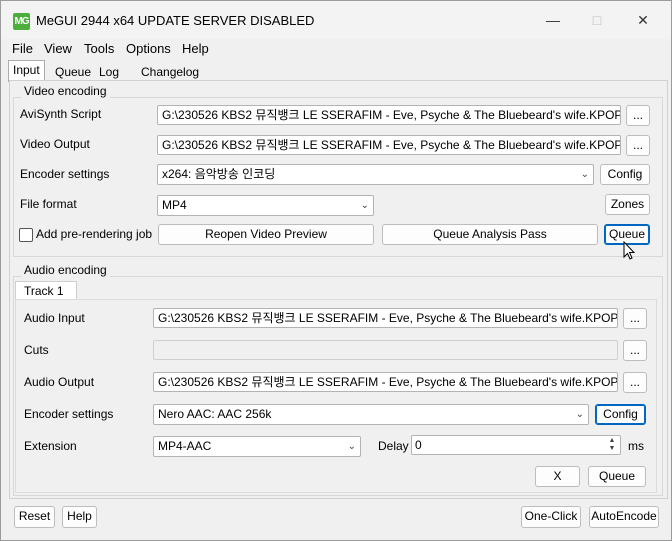 The height and width of the screenshot is (541, 672). Describe the element at coordinates (418, 445) in the screenshot. I see `delay-value: 0` at that location.